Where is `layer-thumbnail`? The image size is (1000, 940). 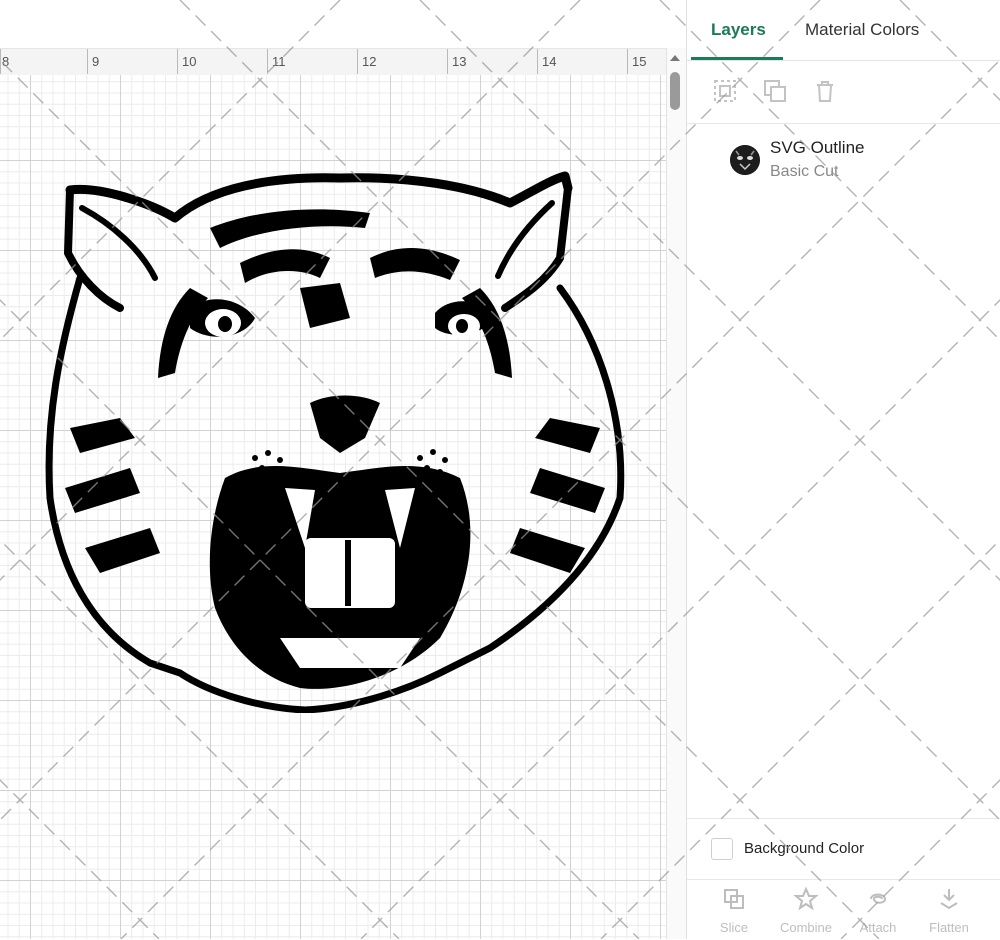 layer-thumbnail is located at coordinates (745, 160).